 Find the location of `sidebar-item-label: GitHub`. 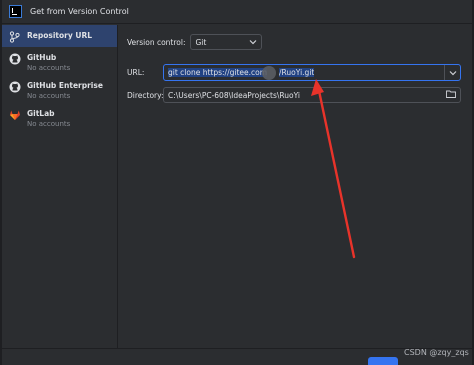

sidebar-item-label: GitHub is located at coordinates (42, 57).